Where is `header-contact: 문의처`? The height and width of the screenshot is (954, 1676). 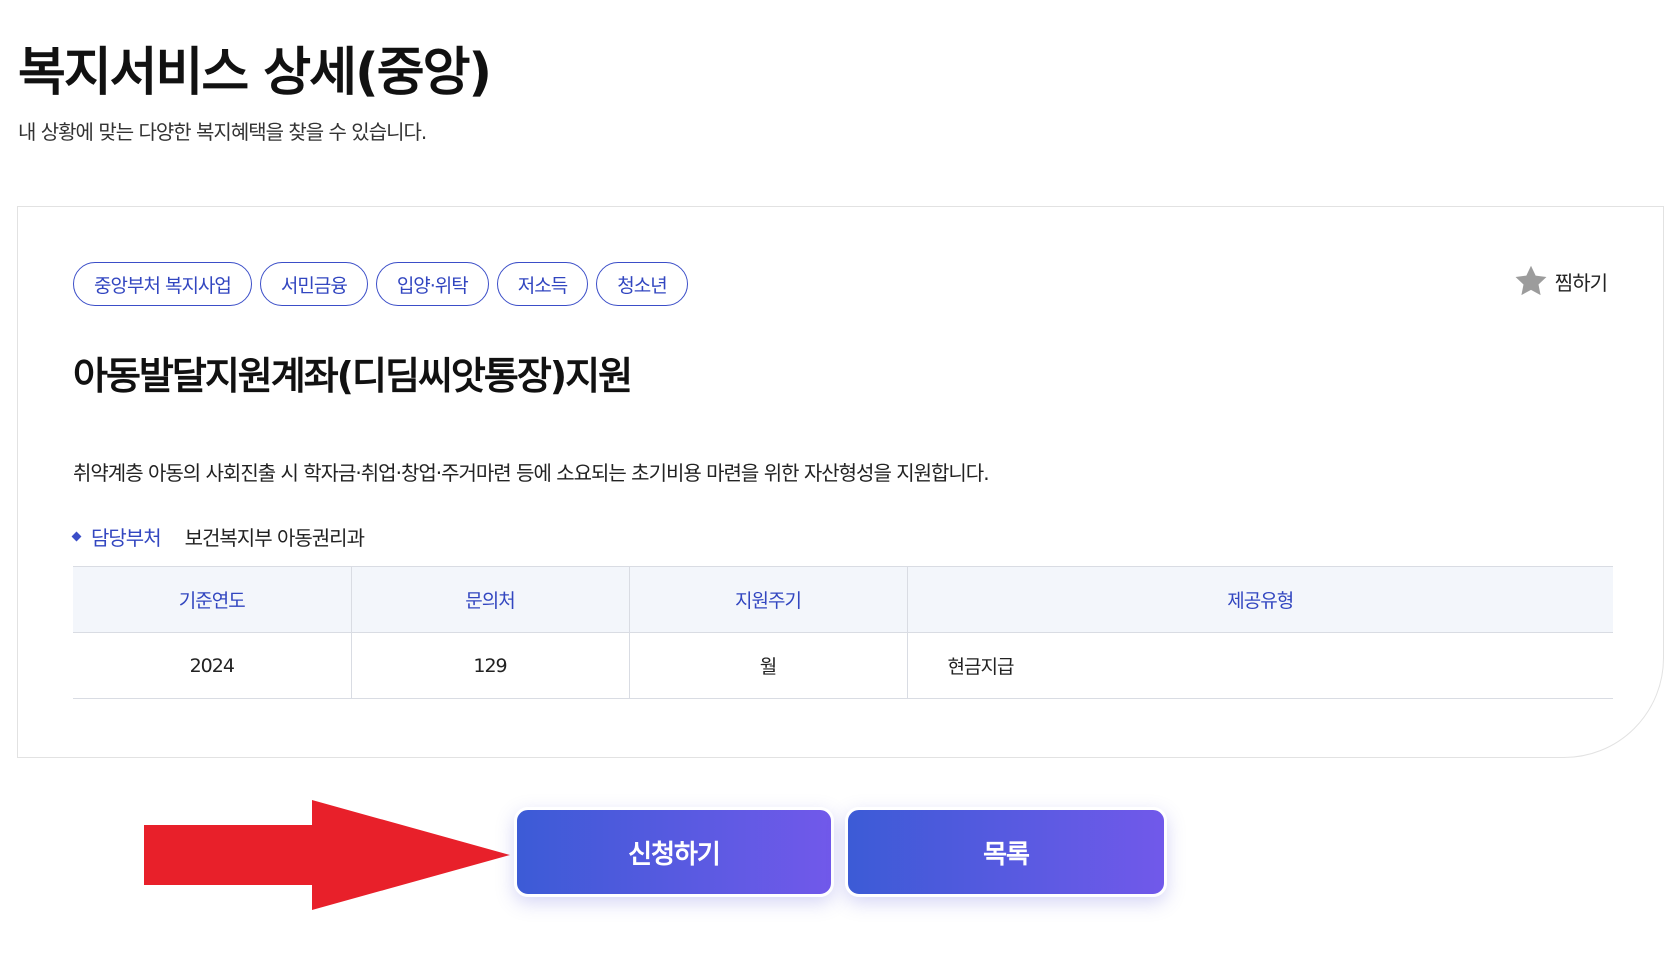 header-contact: 문의처 is located at coordinates (489, 599).